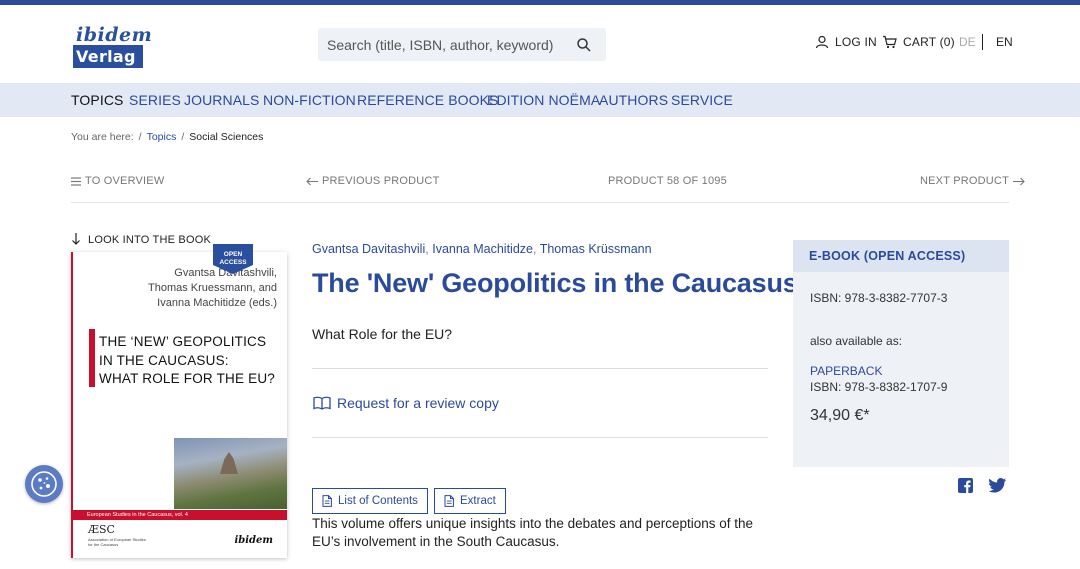  Describe the element at coordinates (162, 137) in the screenshot. I see `breadcrumb-topics: Topics` at that location.